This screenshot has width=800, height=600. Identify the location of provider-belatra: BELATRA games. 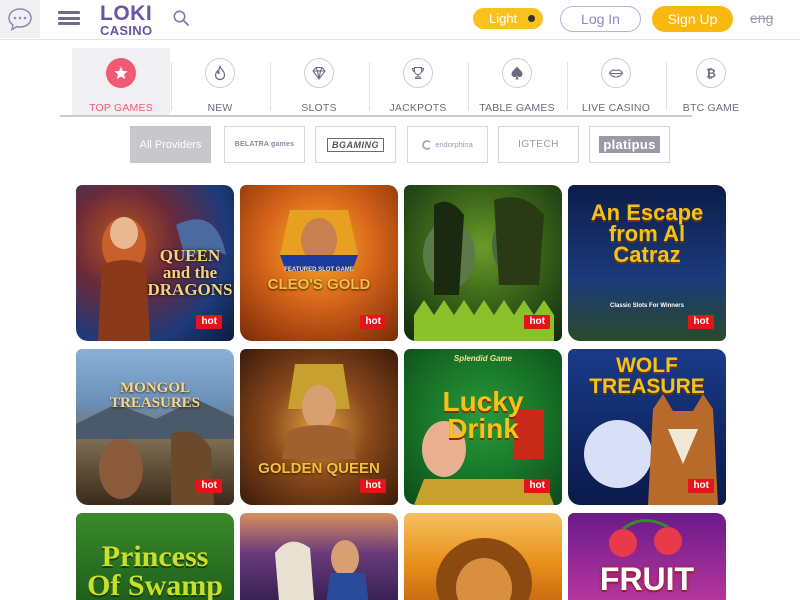
(264, 144).